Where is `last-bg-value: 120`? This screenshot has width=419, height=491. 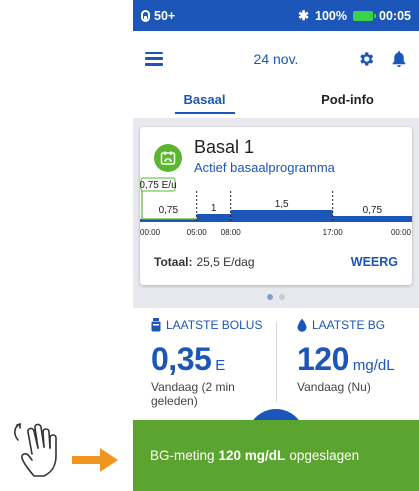 last-bg-value: 120 is located at coordinates (323, 359).